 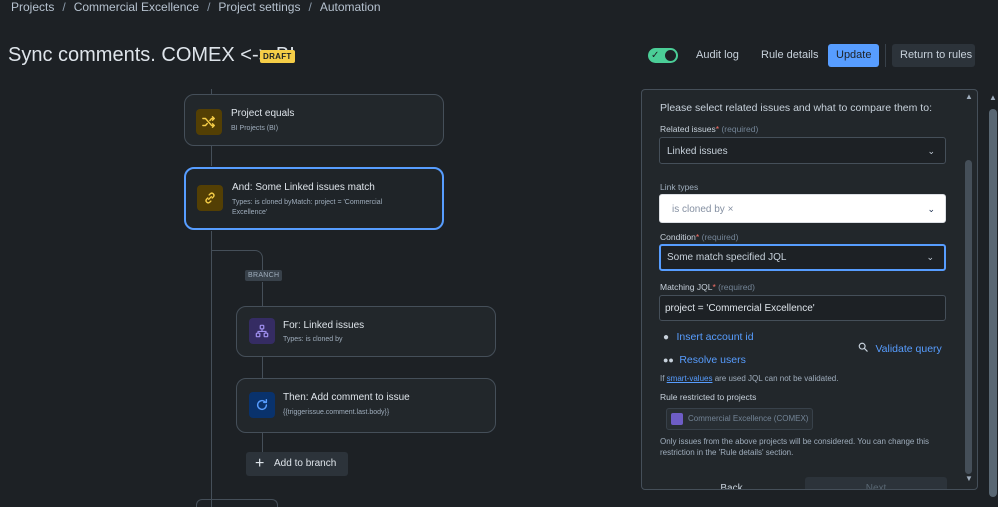 What do you see at coordinates (802, 150) in the screenshot?
I see `related-issues-select: Linked issues ⌄` at bounding box center [802, 150].